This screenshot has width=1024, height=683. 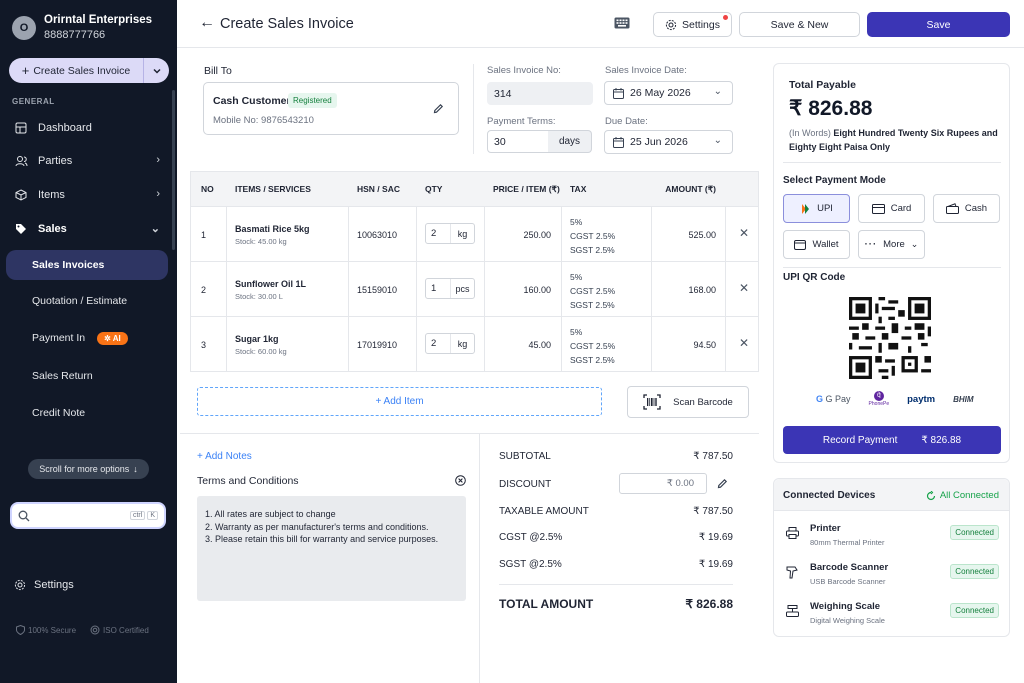 What do you see at coordinates (438, 288) in the screenshot?
I see `quantity-input: 1` at bounding box center [438, 288].